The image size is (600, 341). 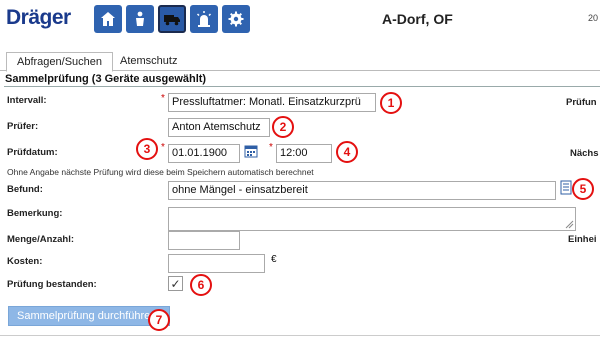 What do you see at coordinates (372, 219) in the screenshot?
I see `bemerkung-textarea` at bounding box center [372, 219].